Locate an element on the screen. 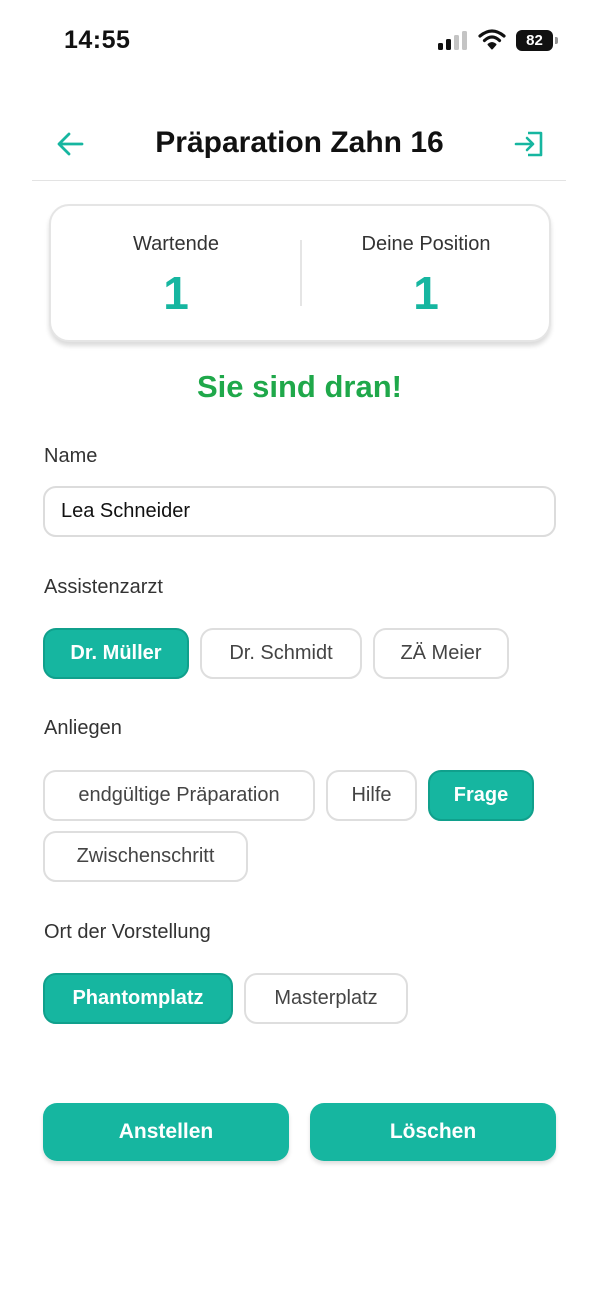 This screenshot has height=1300, width=599. turn-status-message: Sie sind dran! is located at coordinates (299, 386).